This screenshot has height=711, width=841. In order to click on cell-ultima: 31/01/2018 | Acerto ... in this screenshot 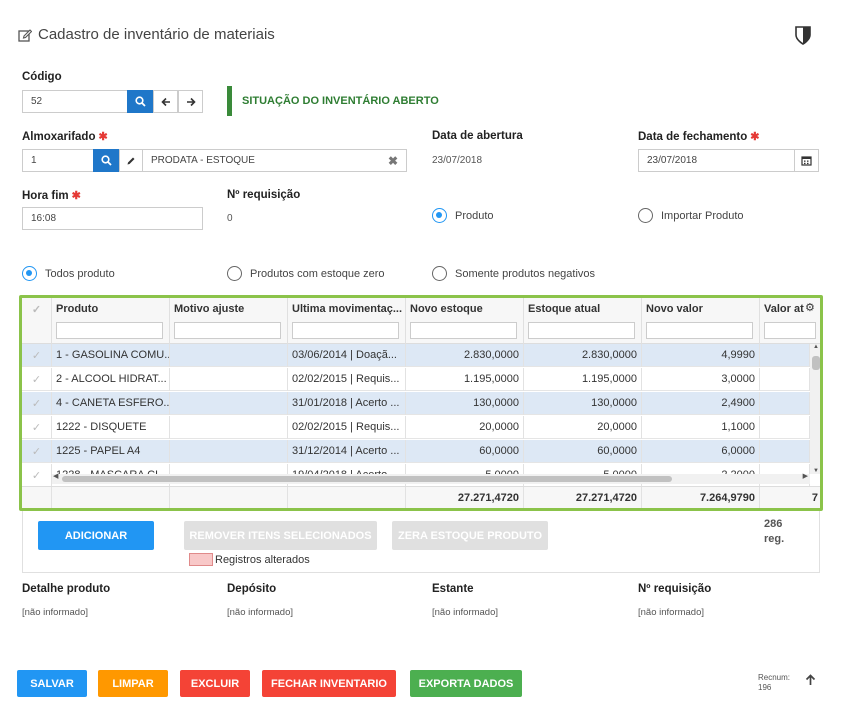, I will do `click(347, 403)`.